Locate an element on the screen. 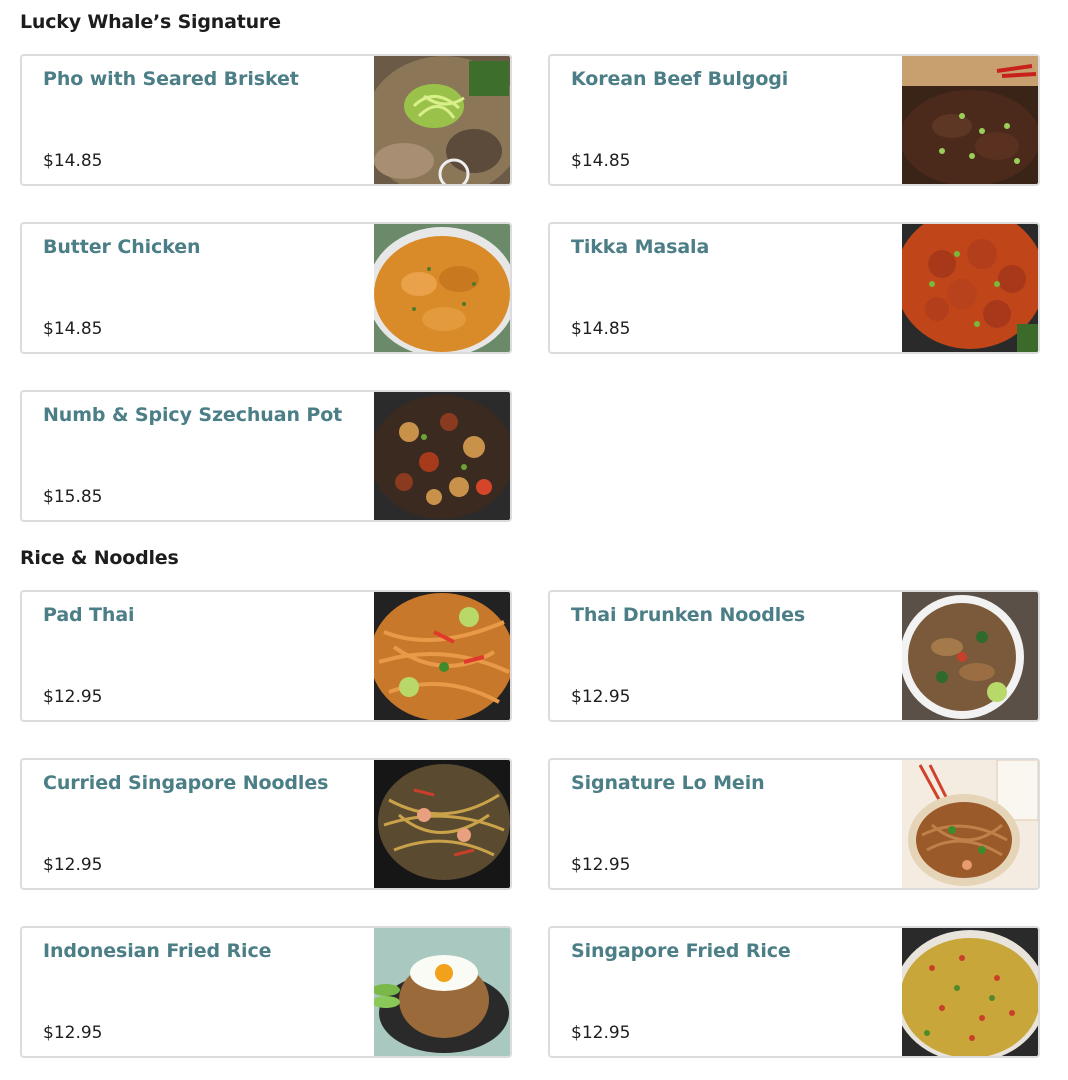  menu-item-singapore-fried-rice: Singapore Fried Rice $12.95 is located at coordinates (794, 992).